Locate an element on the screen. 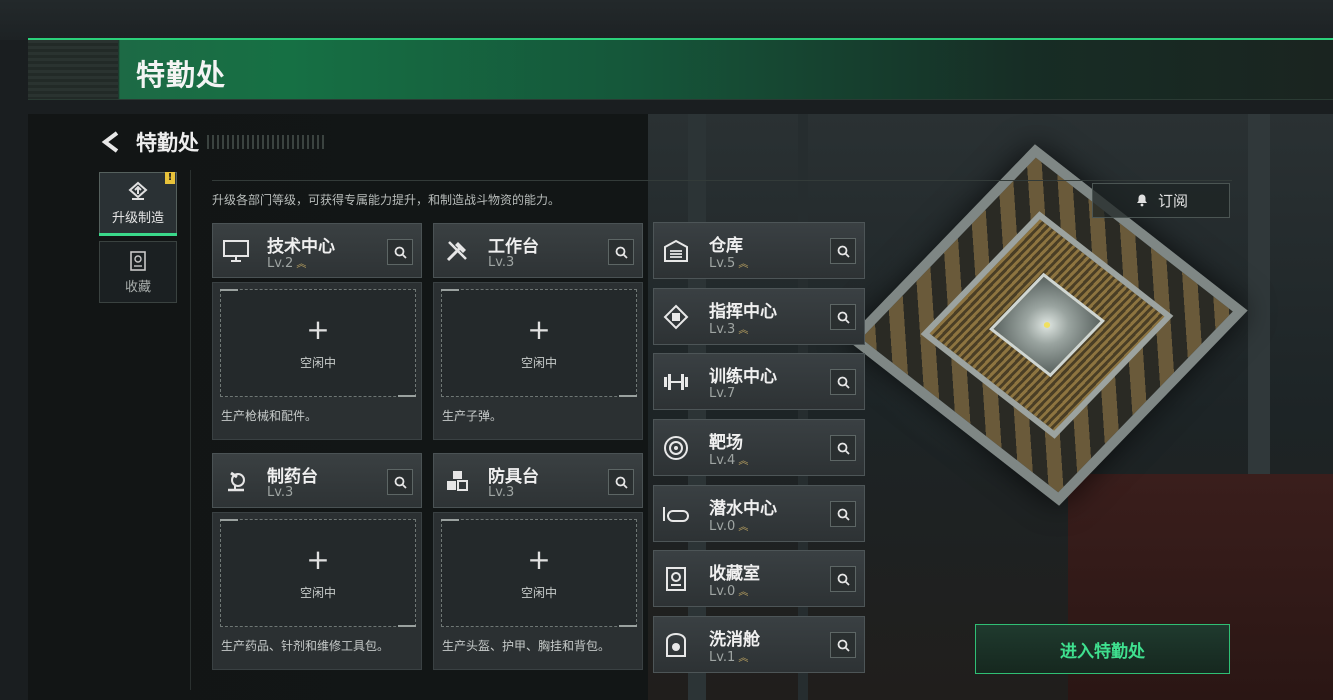 The width and height of the screenshot is (1333, 700). armor-cubes-icon is located at coordinates (457, 481).